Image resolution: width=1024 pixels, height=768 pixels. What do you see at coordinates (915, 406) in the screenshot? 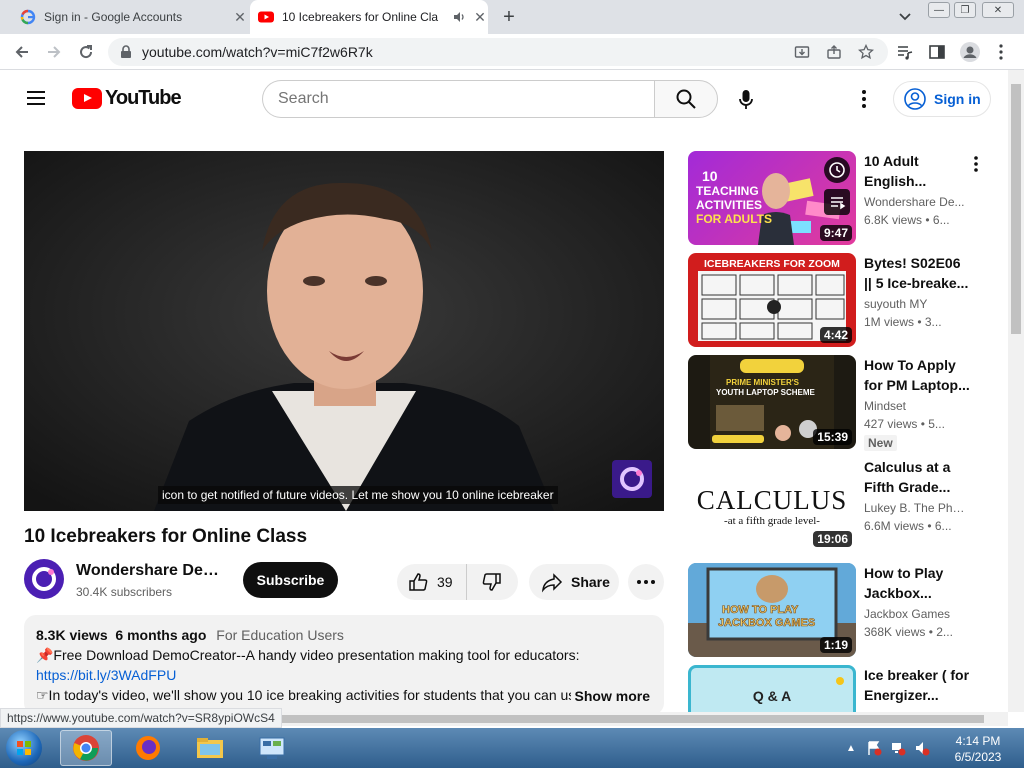
I see `recommended-channel: Mindset` at bounding box center [915, 406].